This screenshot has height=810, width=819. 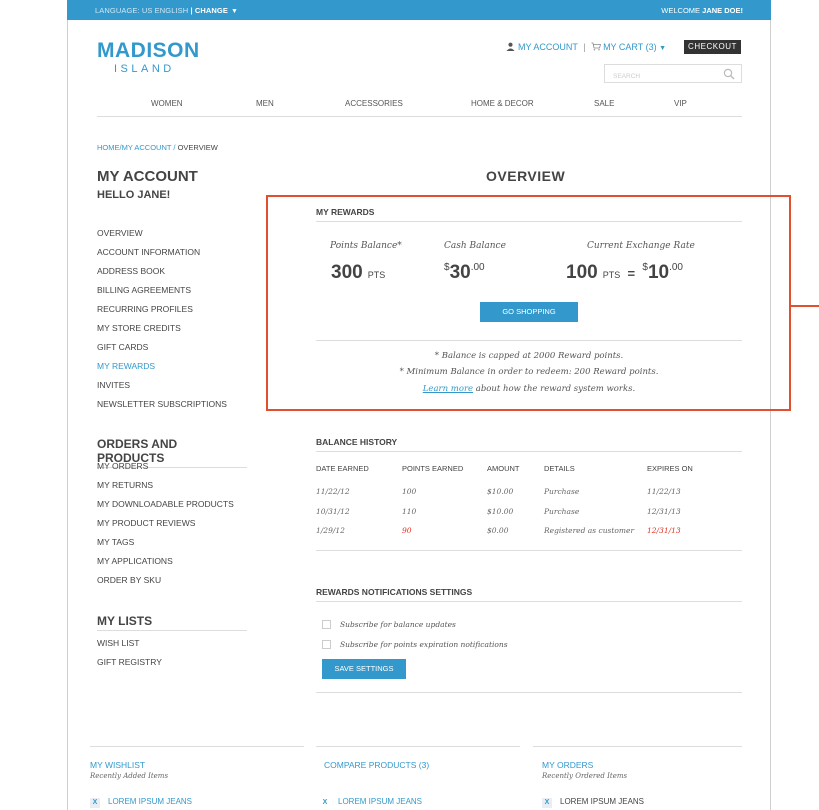 I want to click on sidebar-item-gift-registry: GIFT REGISTRY, so click(x=129, y=665).